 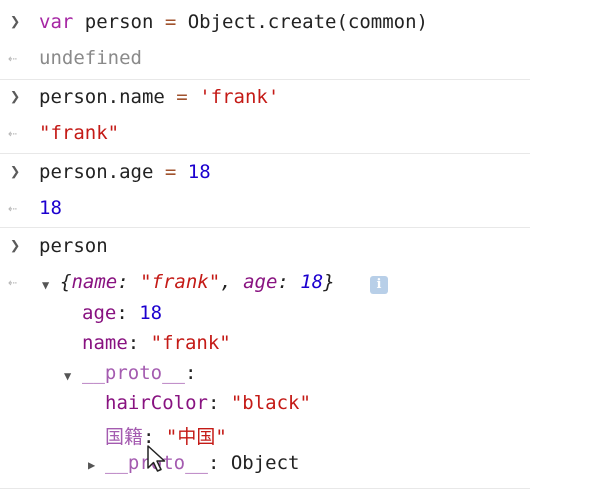 I want to click on keyword: var, so click(x=56, y=22).